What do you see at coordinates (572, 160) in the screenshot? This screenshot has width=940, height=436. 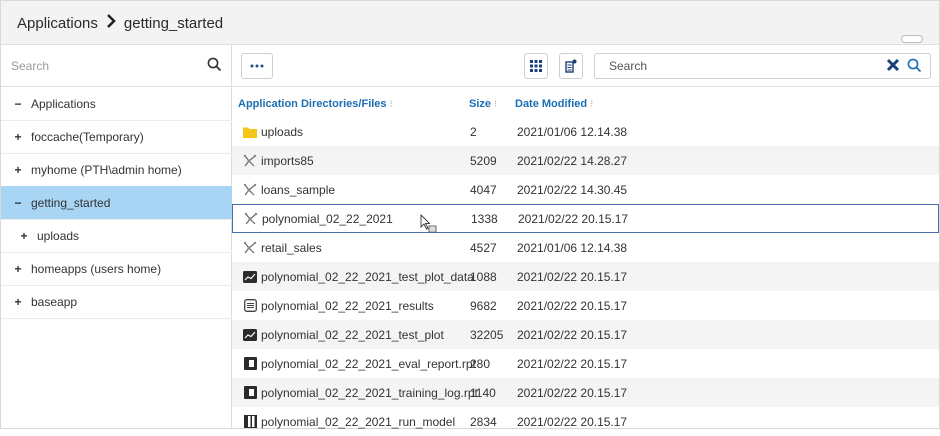 I see `date-modified: 2021/02/22 14.28.27` at bounding box center [572, 160].